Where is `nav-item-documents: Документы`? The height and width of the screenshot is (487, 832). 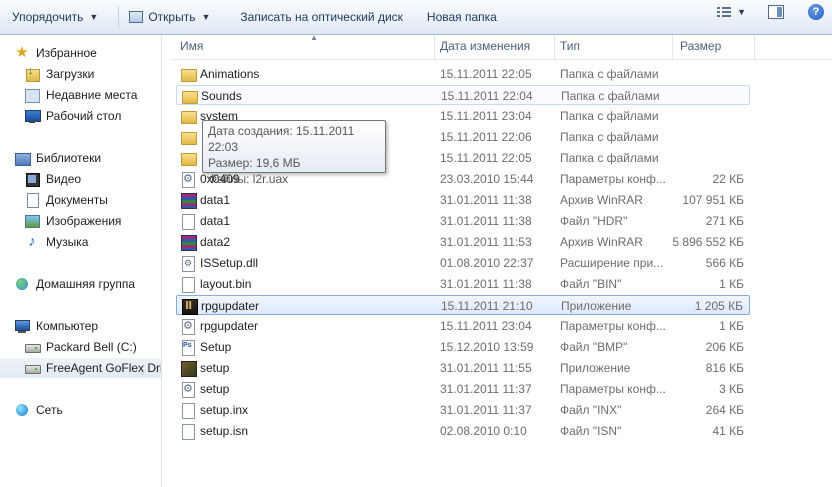 nav-item-documents: Документы is located at coordinates (66, 200).